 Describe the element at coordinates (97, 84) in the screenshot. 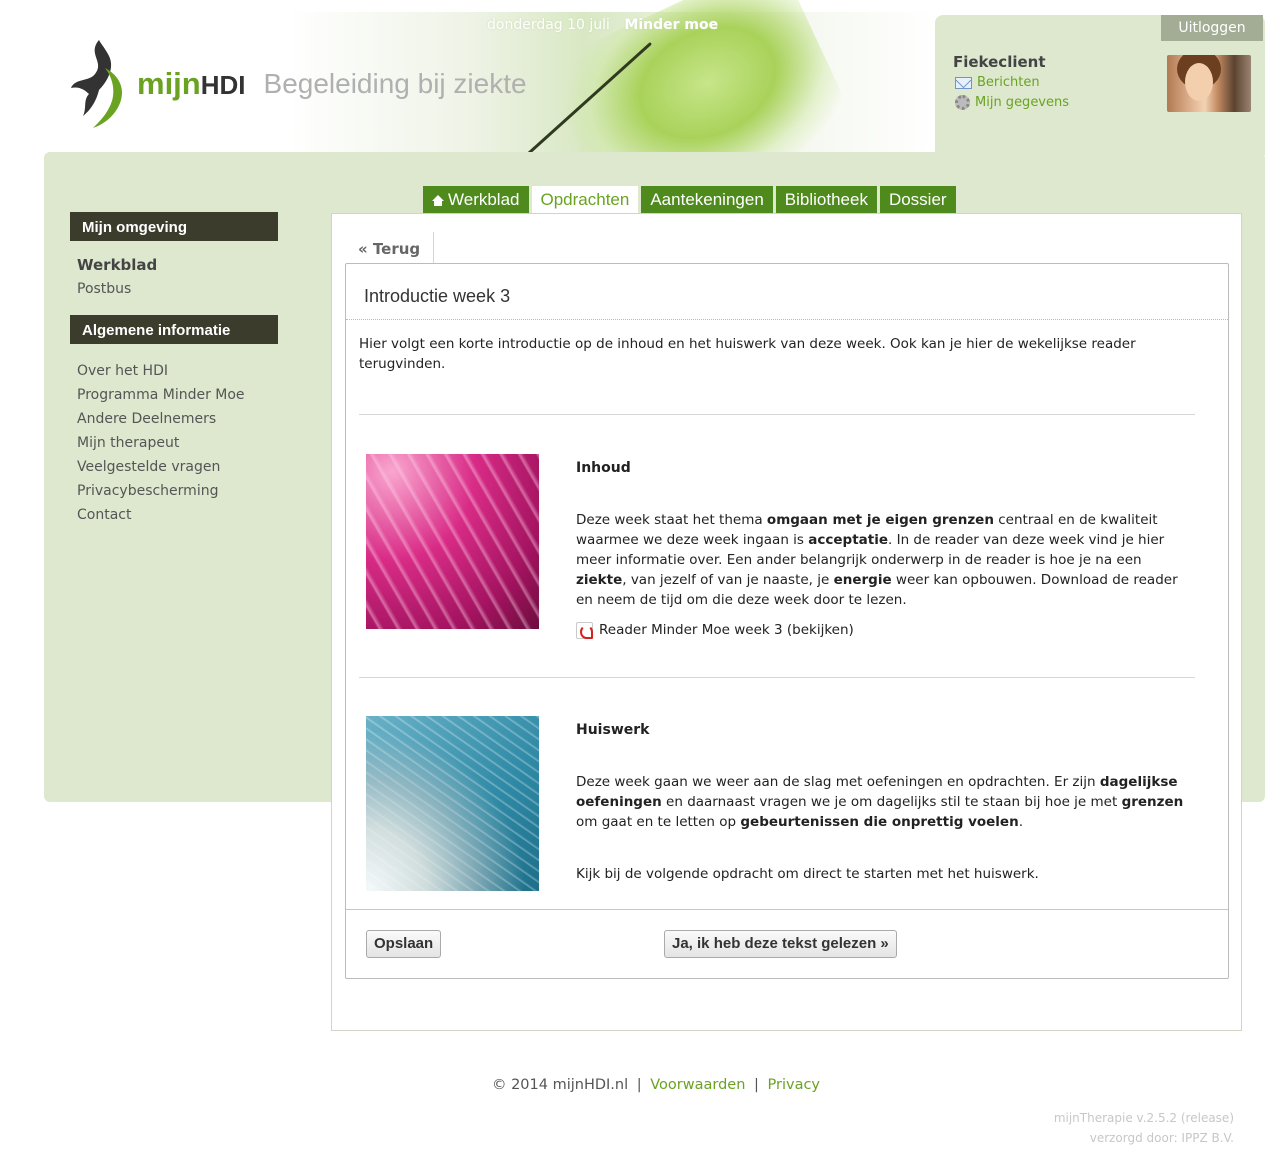

I see `logo-face-icon` at that location.